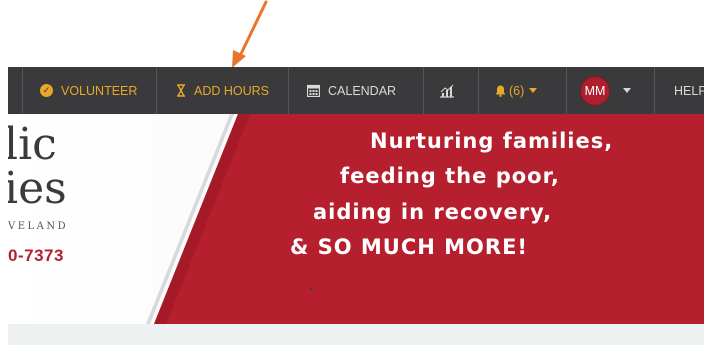 Image resolution: width=704 pixels, height=345 pixels. I want to click on volunteer-label: VOLUNTEER, so click(99, 90).